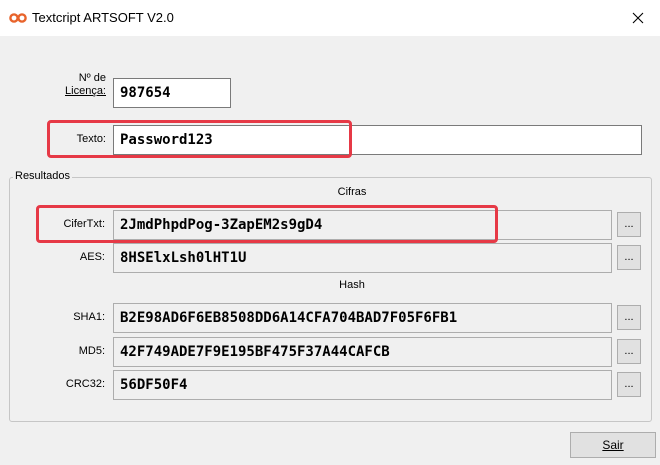  I want to click on infinity-logo-icon, so click(18, 18).